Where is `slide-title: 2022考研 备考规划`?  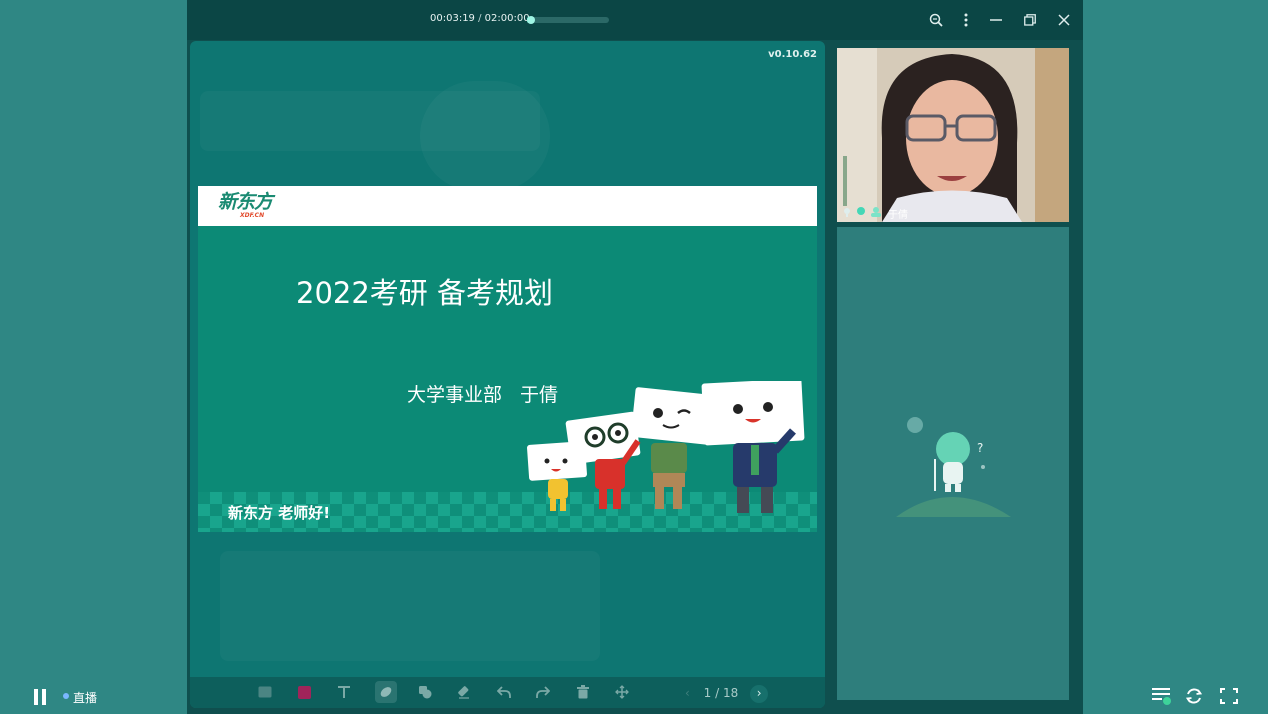
slide-title: 2022考研 备考规划 is located at coordinates (425, 293).